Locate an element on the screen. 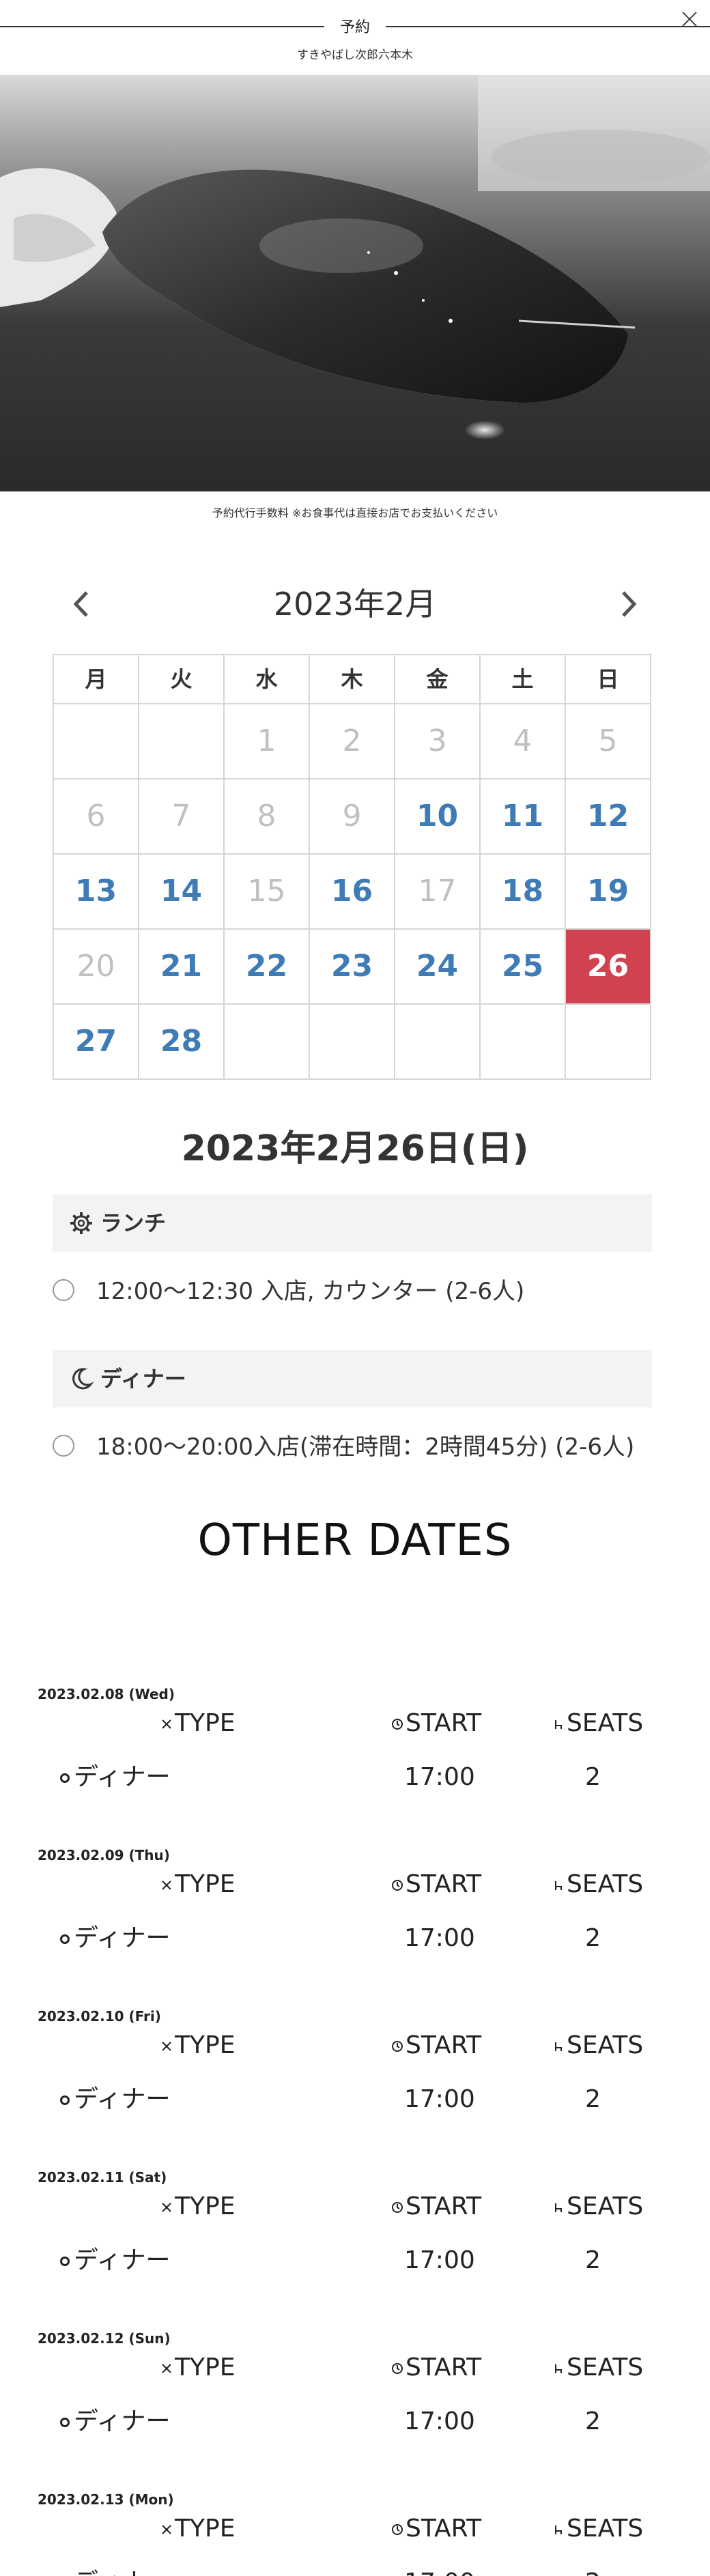 Image resolution: width=710 pixels, height=2576 pixels. calendar-day: 25 is located at coordinates (523, 967).